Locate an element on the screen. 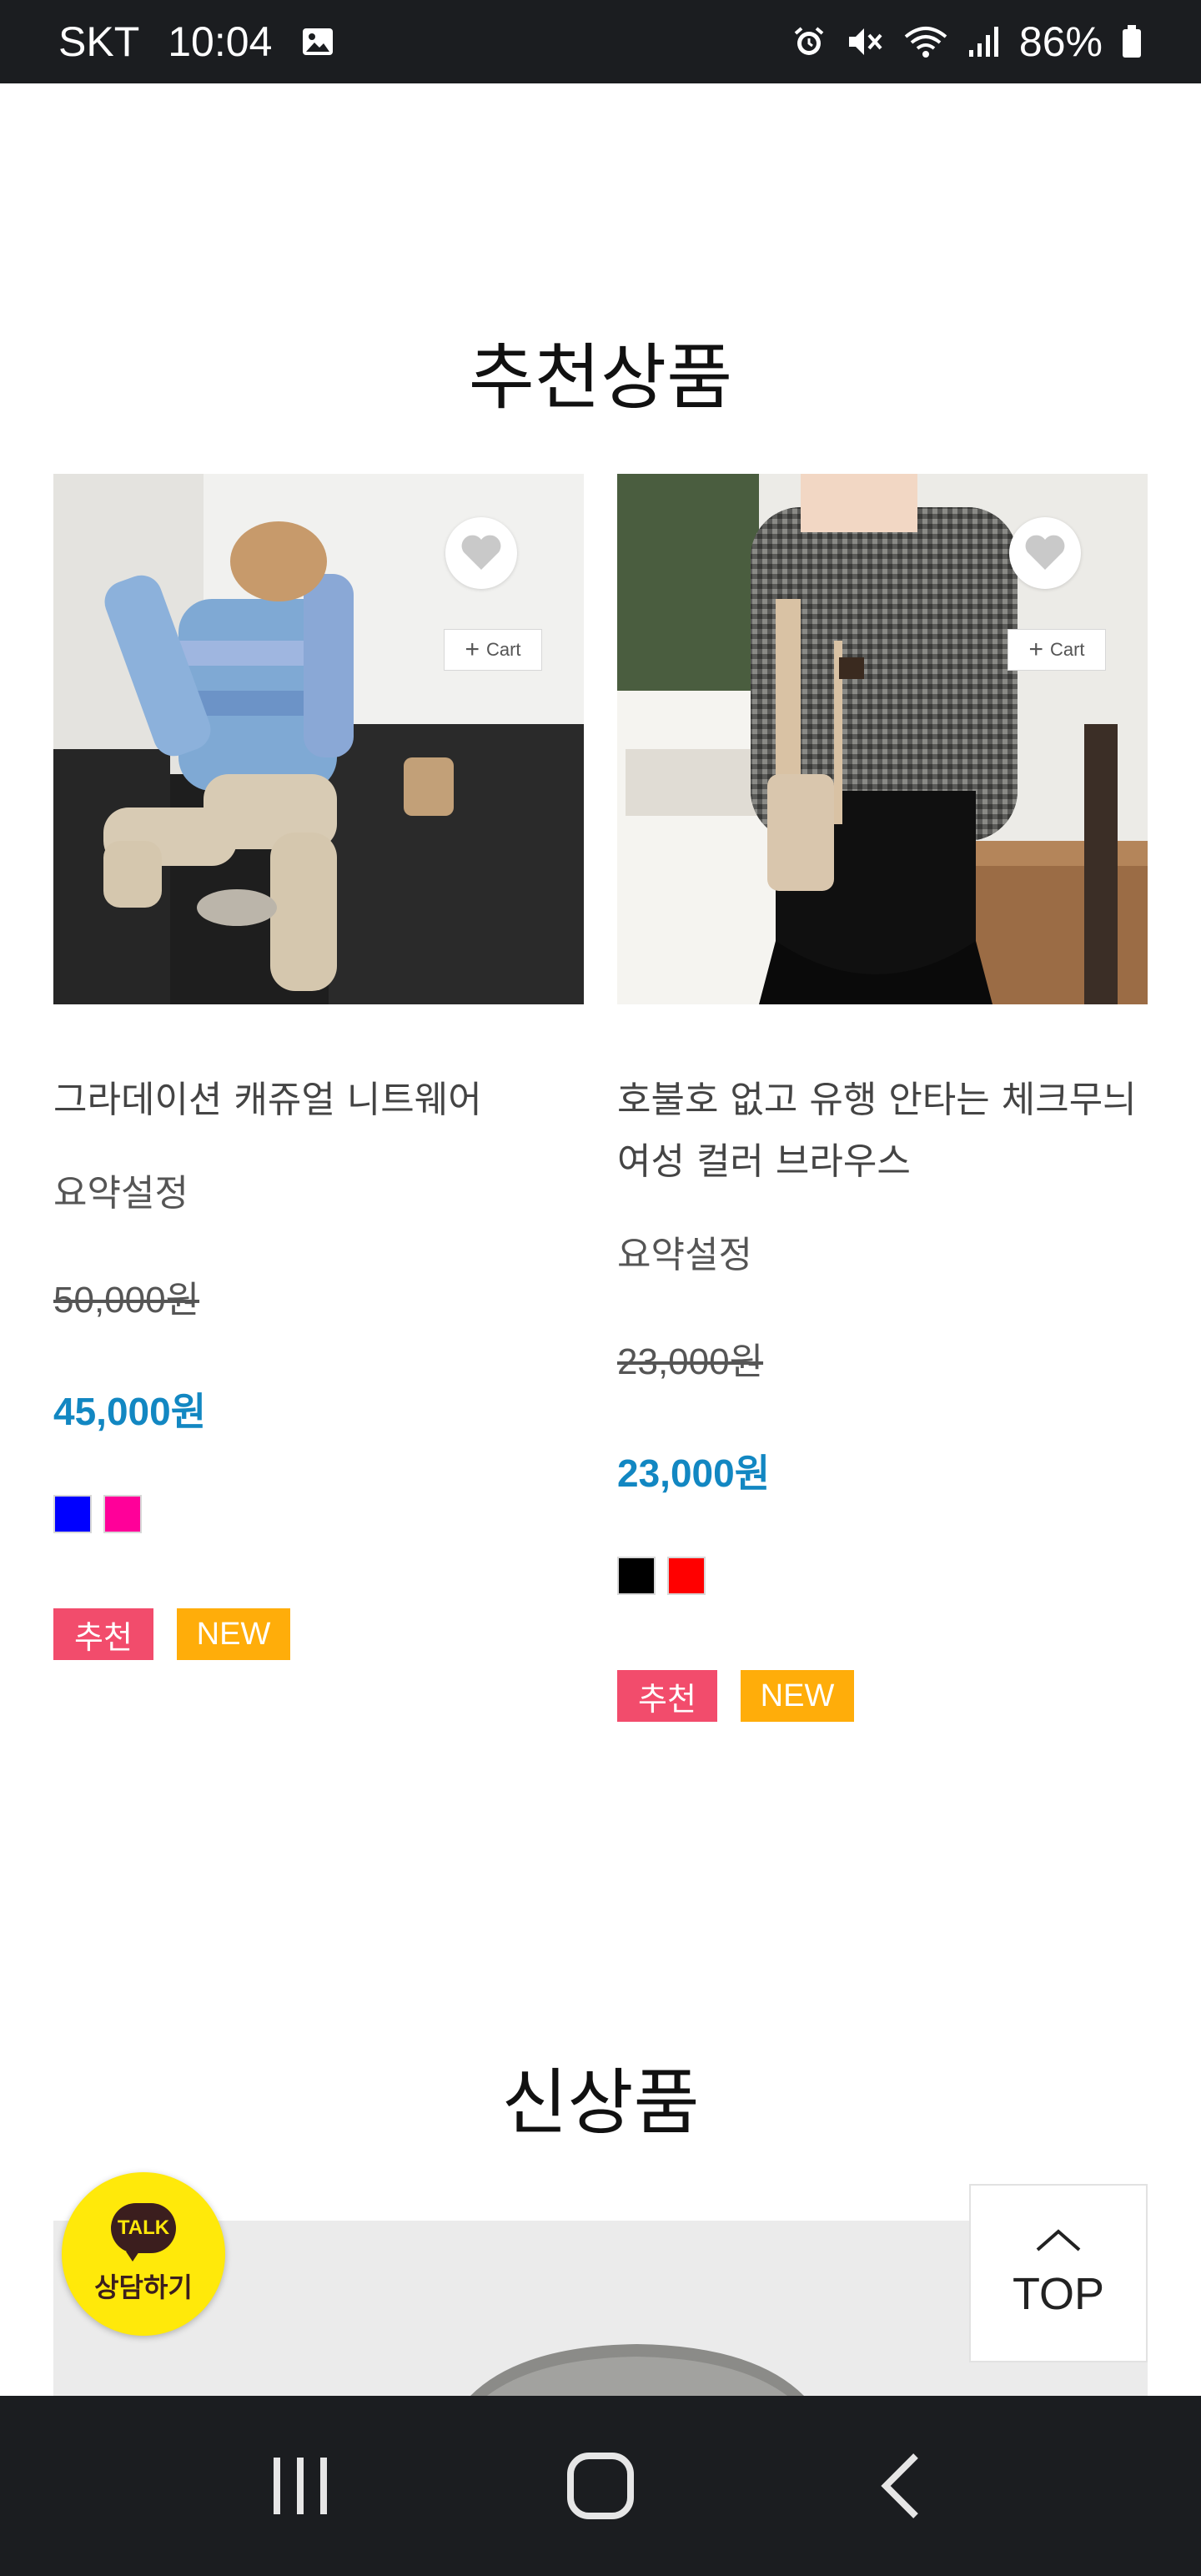  battery-percent: 86% is located at coordinates (1060, 41).